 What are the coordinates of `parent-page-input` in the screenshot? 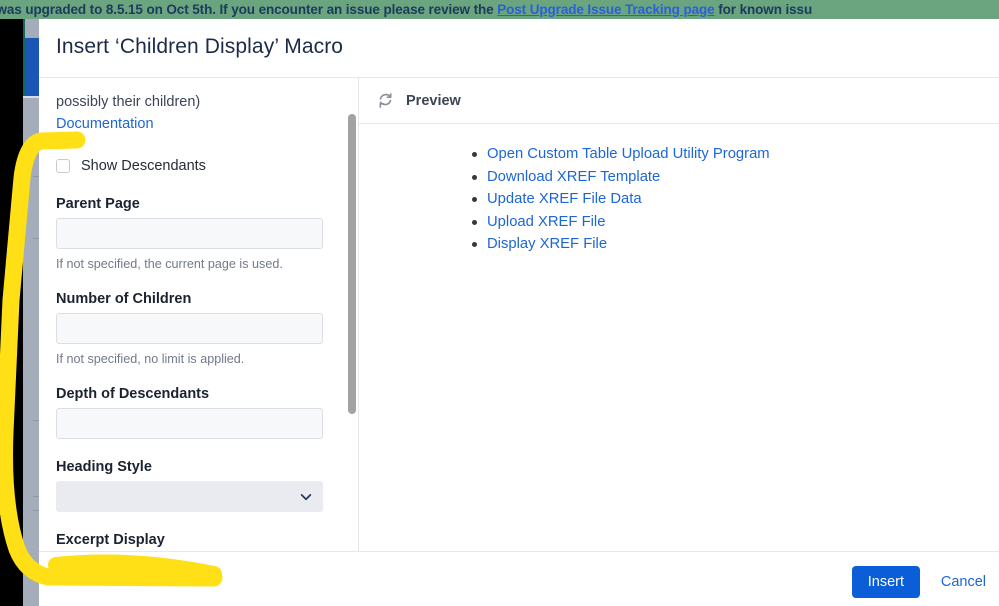 It's located at (189, 233).